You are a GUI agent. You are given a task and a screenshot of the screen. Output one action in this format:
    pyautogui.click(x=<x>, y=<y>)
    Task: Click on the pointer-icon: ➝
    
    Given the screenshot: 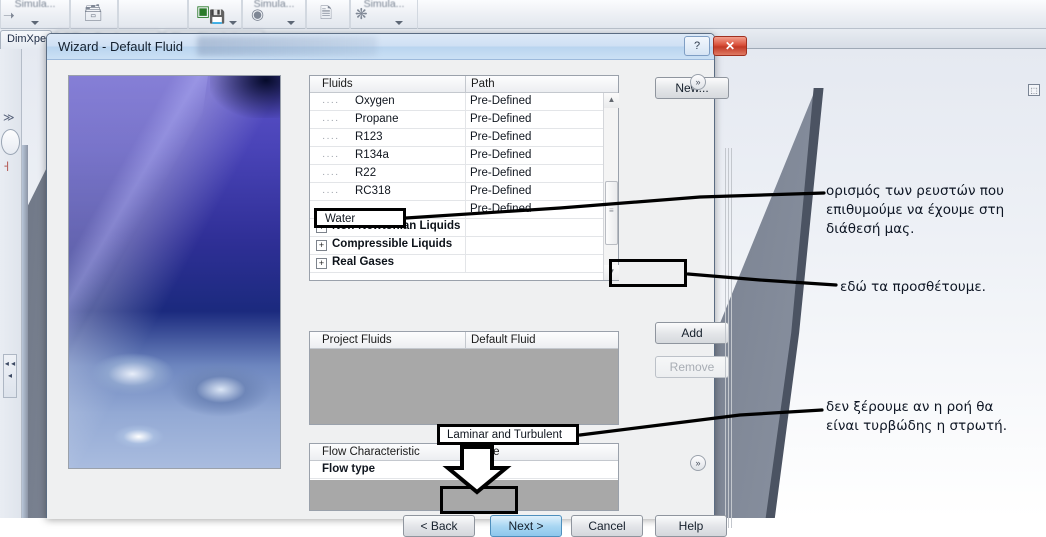 What is the action you would take?
    pyautogui.click(x=9, y=15)
    